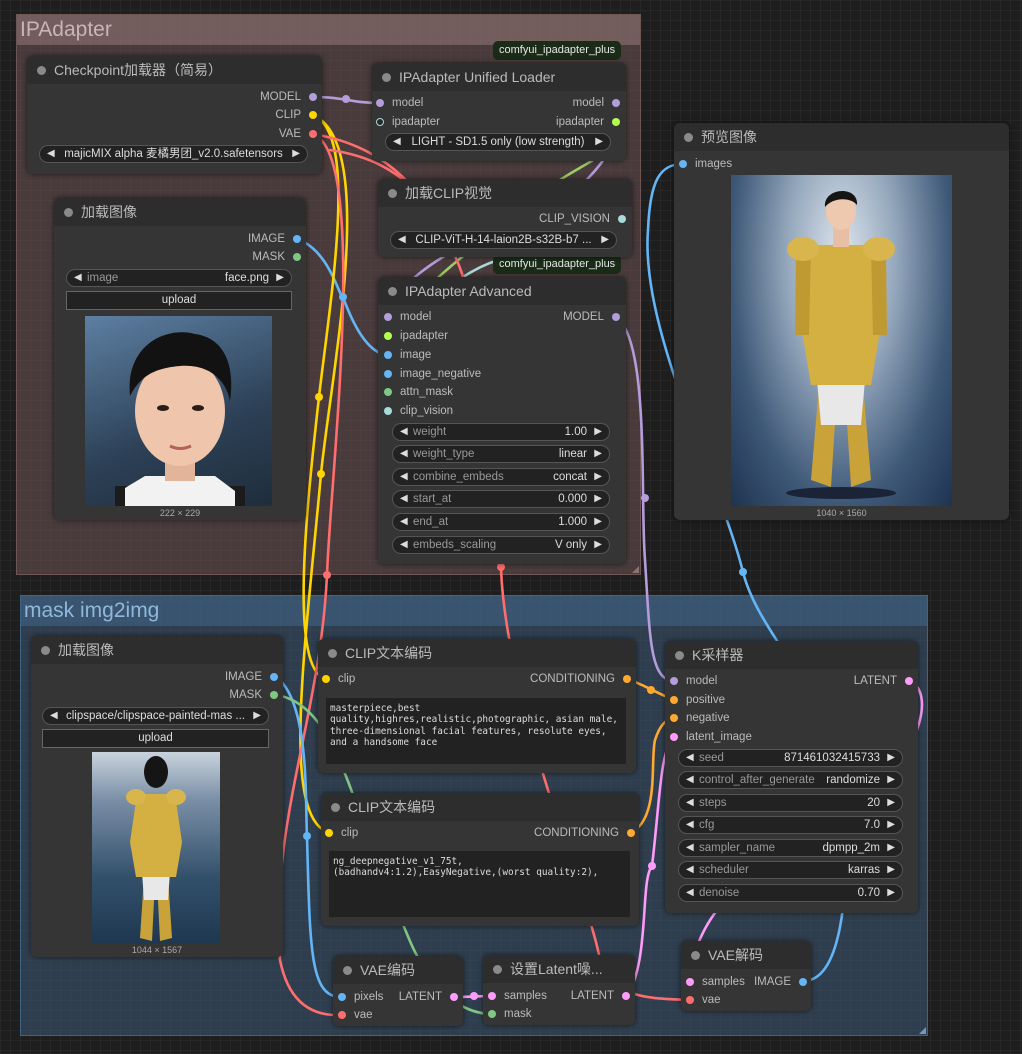  What do you see at coordinates (298, 134) in the screenshot?
I see `output-vae: VAE` at bounding box center [298, 134].